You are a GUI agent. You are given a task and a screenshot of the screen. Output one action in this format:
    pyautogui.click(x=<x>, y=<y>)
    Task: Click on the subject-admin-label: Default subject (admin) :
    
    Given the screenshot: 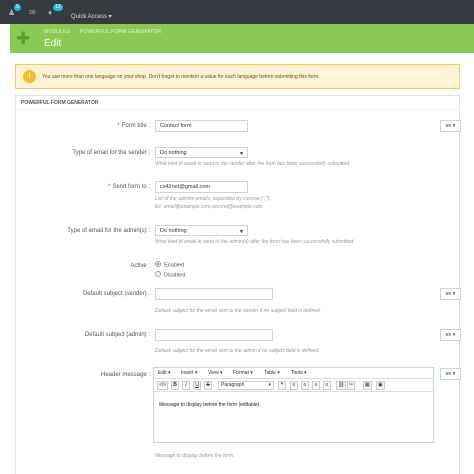 What is the action you would take?
    pyautogui.click(x=117, y=335)
    